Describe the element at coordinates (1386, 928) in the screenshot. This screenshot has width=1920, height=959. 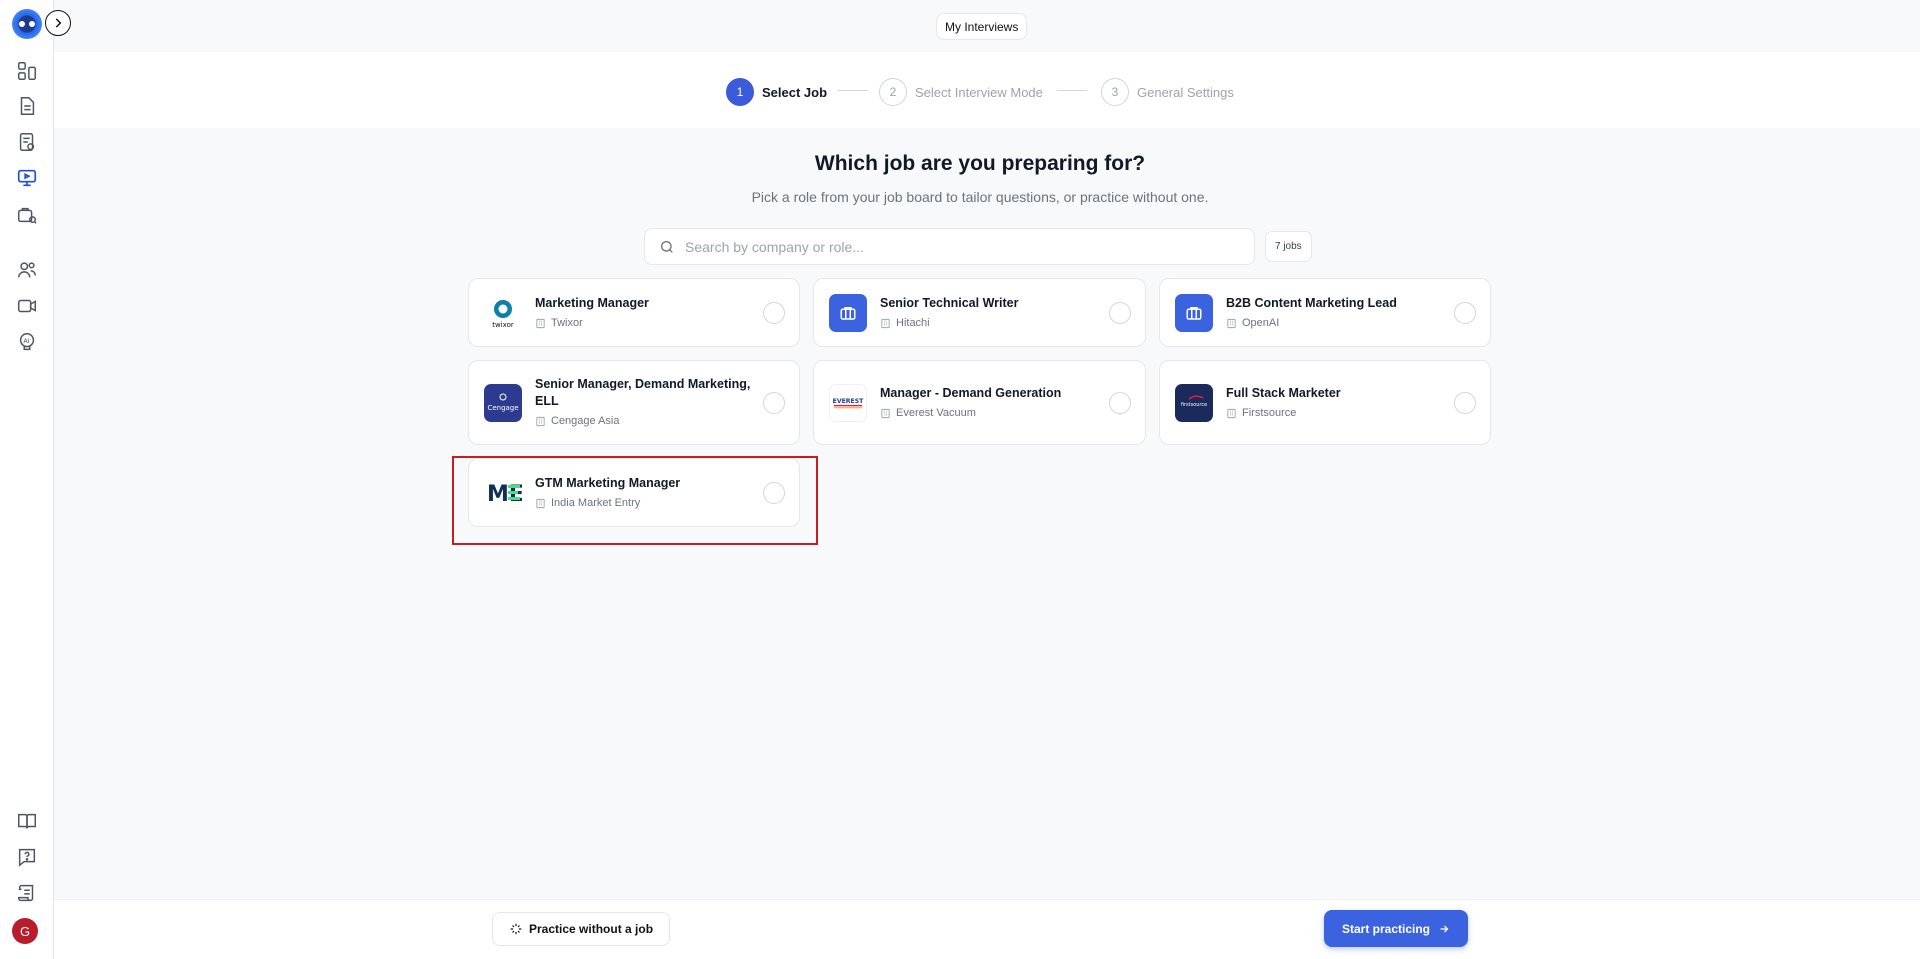
I see `start-practicing-label: Start practicing` at that location.